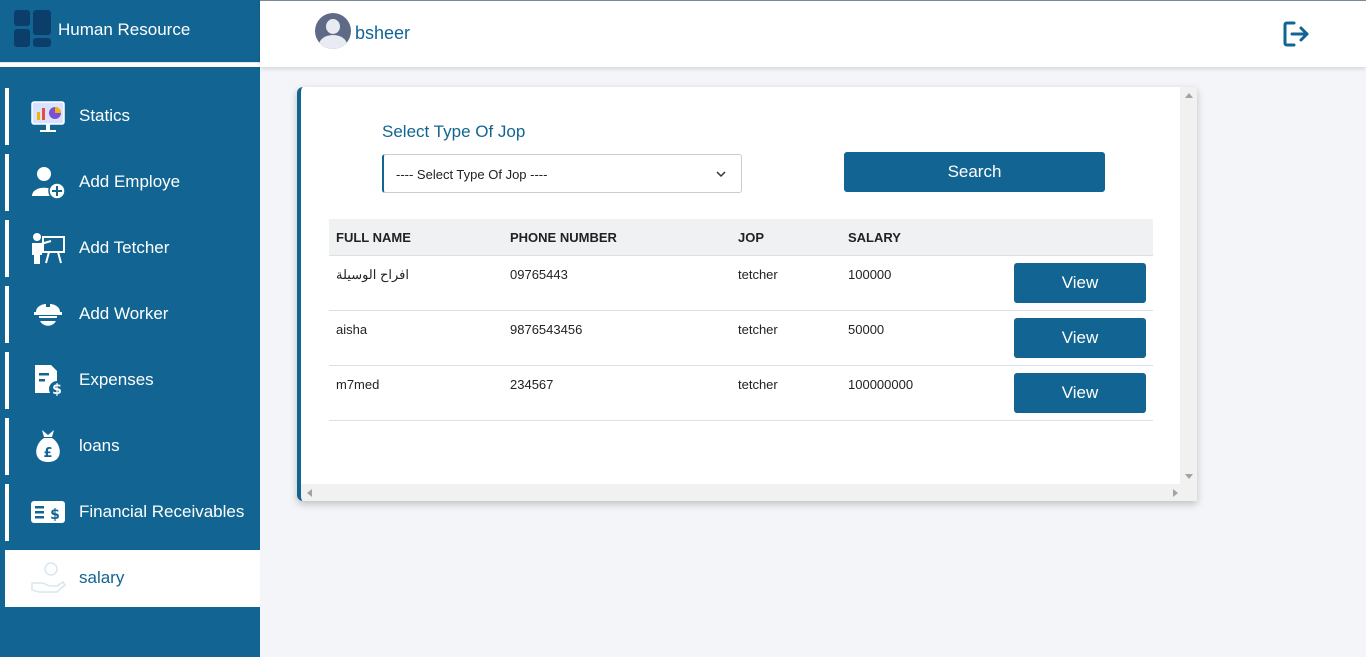 This screenshot has height=657, width=1366. Describe the element at coordinates (539, 274) in the screenshot. I see `cell-phone: 09765443` at that location.